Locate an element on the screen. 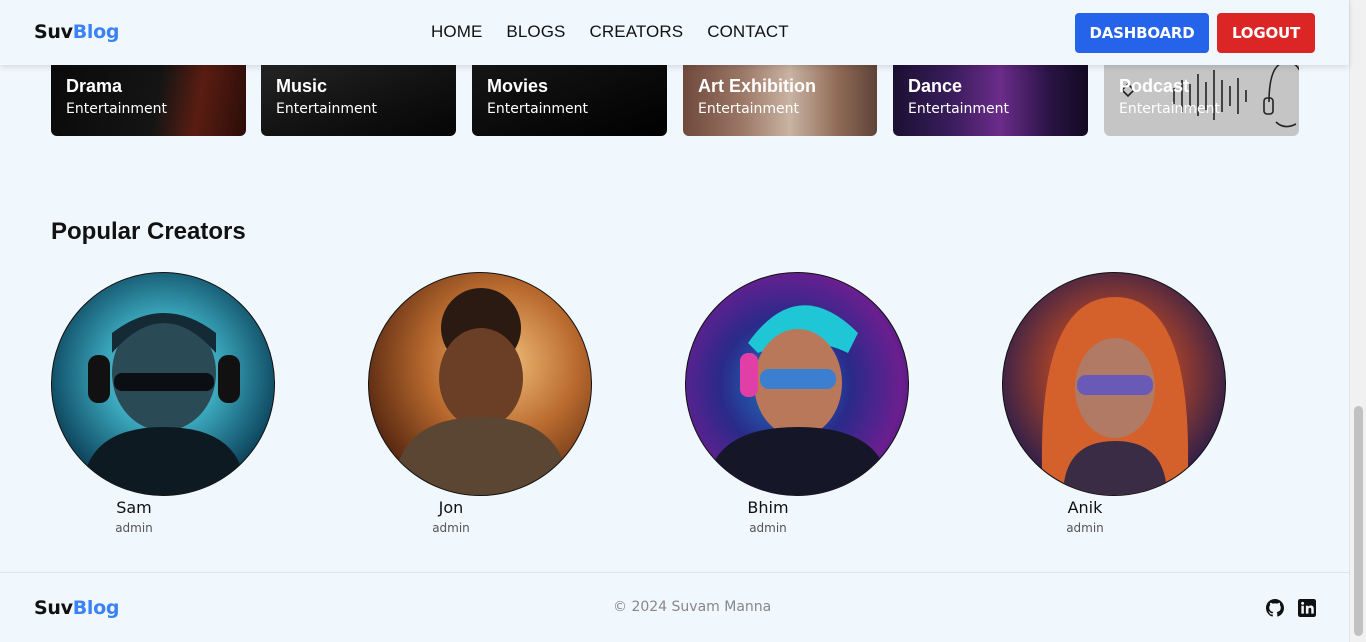  creator-name: Jon is located at coordinates (451, 507).